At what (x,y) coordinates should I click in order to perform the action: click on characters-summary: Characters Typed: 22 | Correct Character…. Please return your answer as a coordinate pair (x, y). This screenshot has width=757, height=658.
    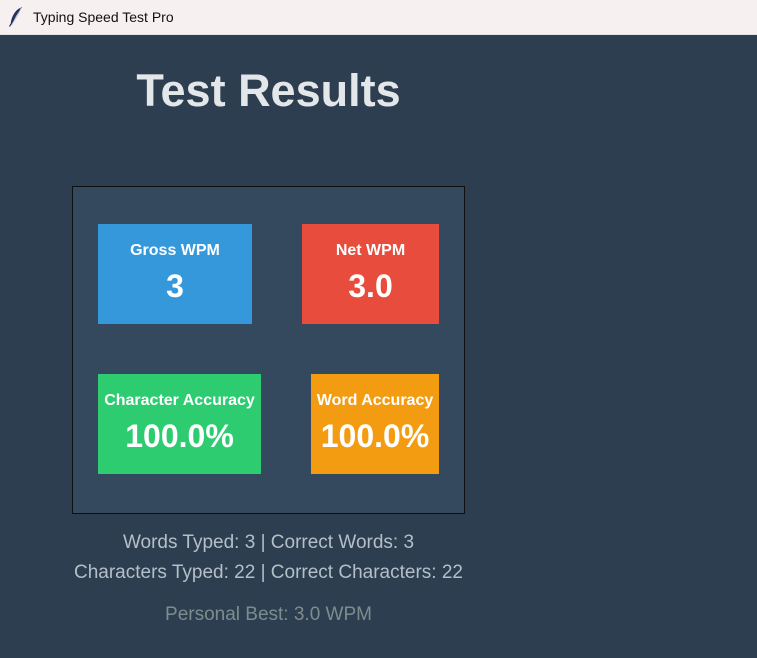
    Looking at the image, I should click on (268, 572).